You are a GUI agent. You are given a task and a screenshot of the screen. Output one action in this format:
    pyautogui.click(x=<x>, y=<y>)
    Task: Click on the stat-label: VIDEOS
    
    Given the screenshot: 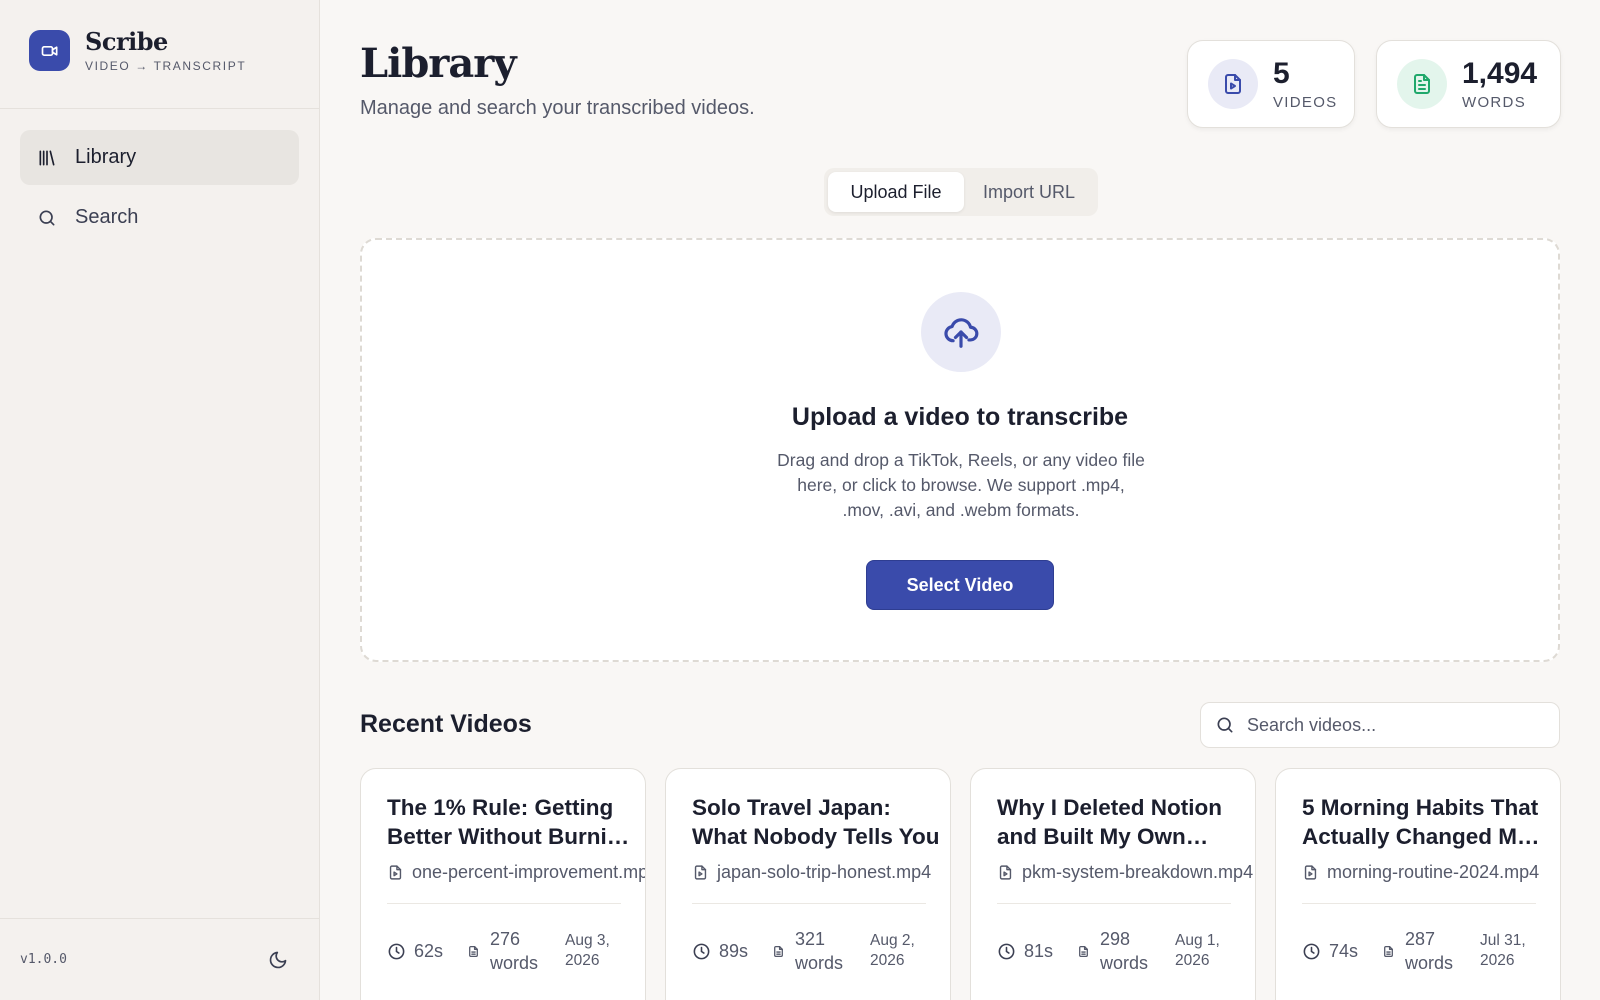 What is the action you would take?
    pyautogui.click(x=1305, y=102)
    